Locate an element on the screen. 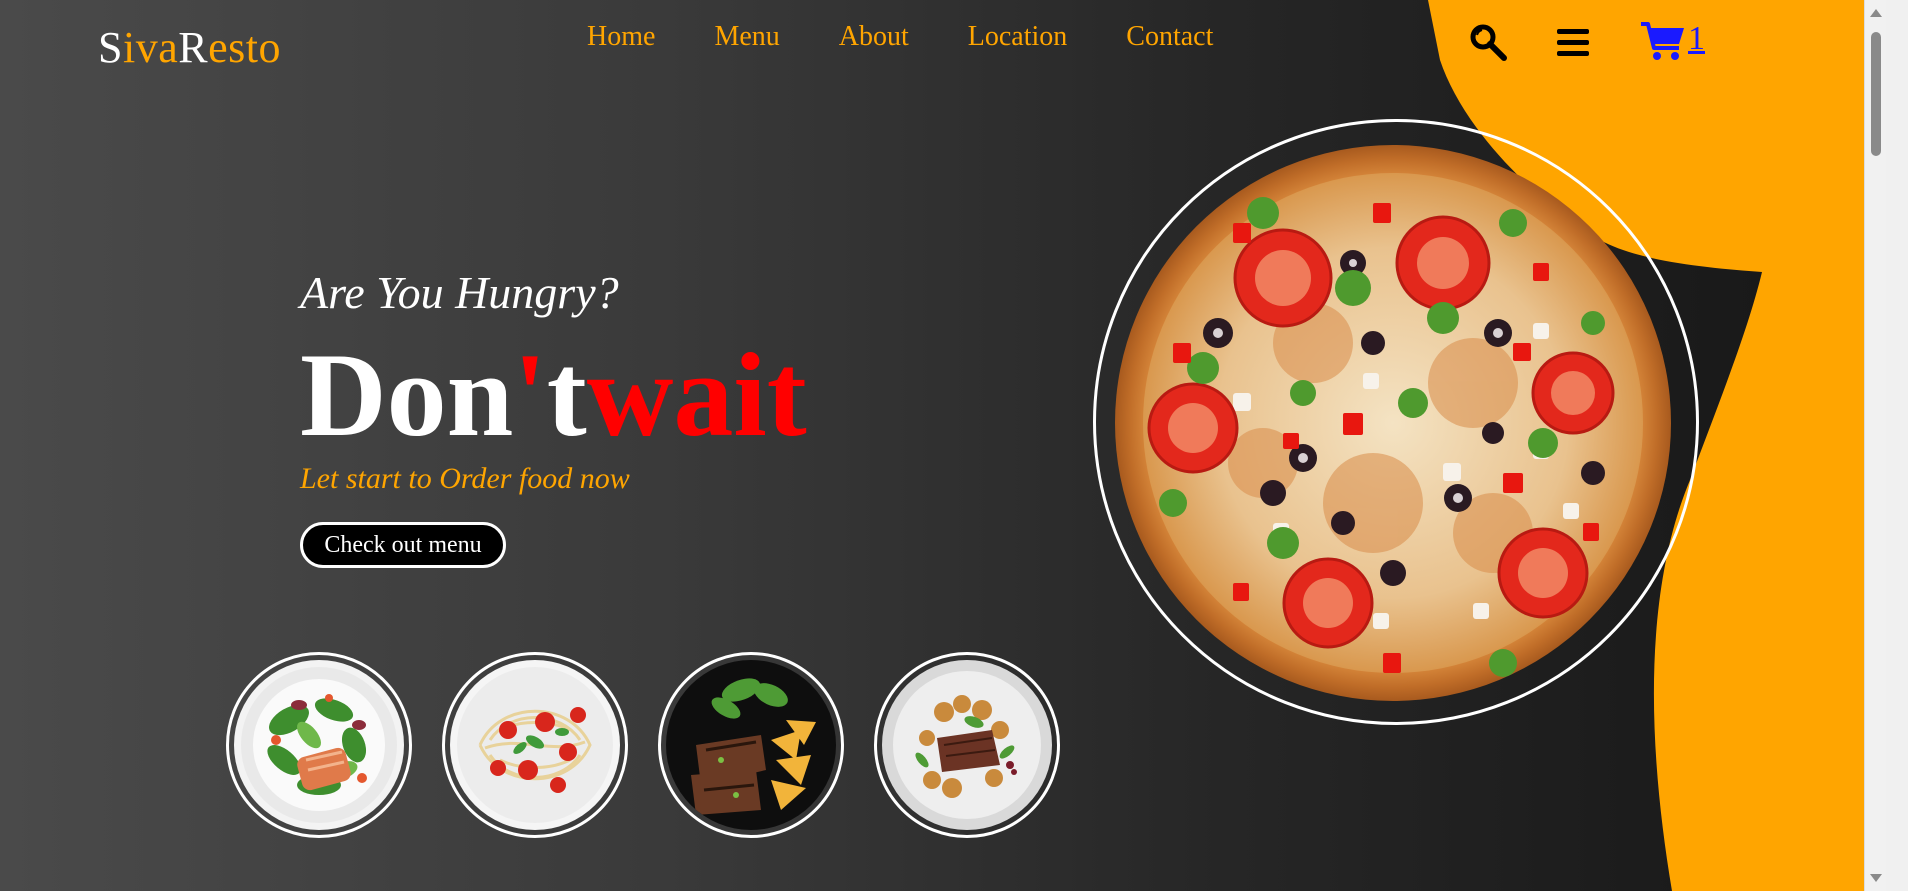  thumbnail-steak-wedges is located at coordinates (751, 745).